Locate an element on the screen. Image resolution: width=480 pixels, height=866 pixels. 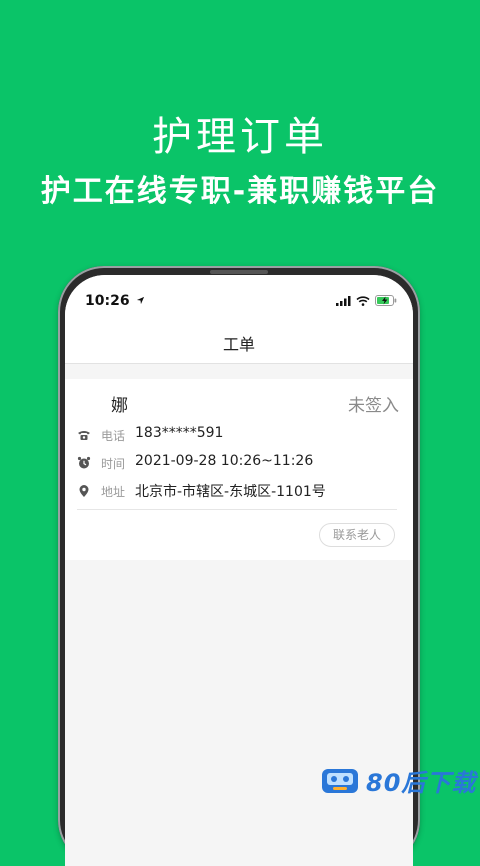
patient-name: 娜 is located at coordinates (119, 406).